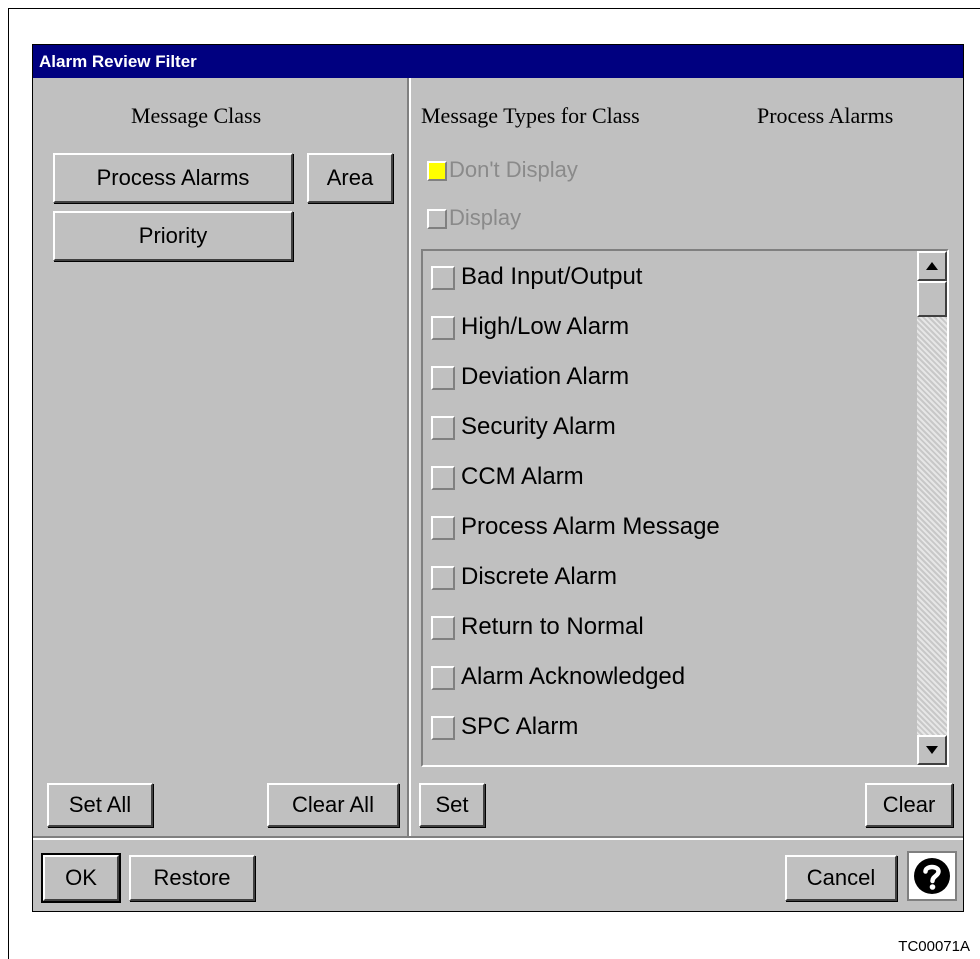  What do you see at coordinates (452, 805) in the screenshot?
I see `set-button: Set` at bounding box center [452, 805].